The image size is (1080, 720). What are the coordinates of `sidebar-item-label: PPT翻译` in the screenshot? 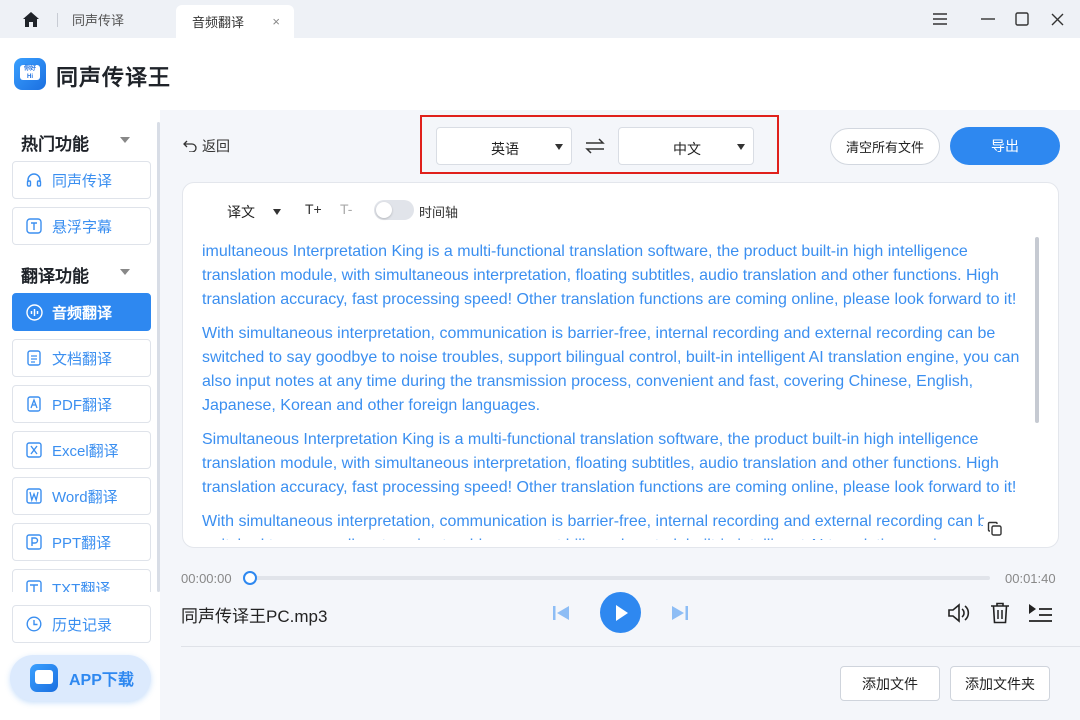 It's located at (82, 543).